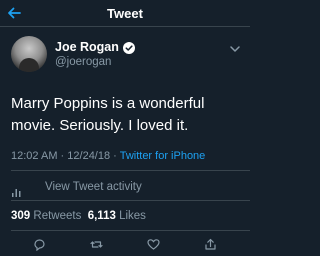  I want to click on reply-icon, so click(39, 245).